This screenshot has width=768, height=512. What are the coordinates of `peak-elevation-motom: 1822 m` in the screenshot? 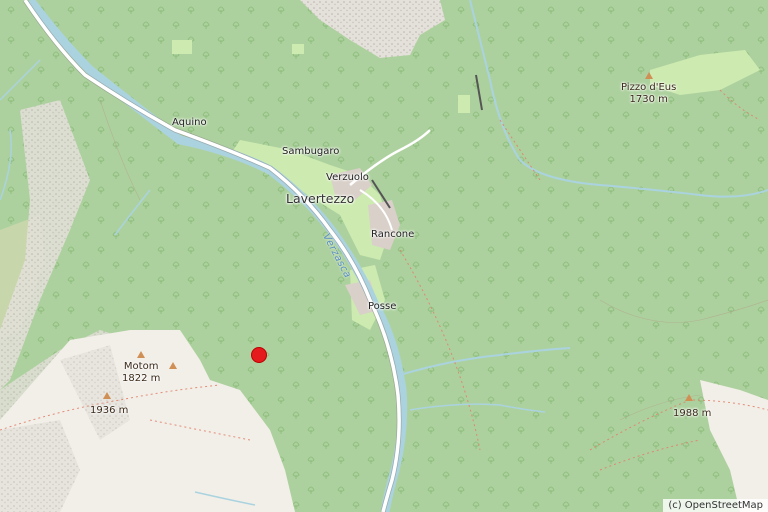 It's located at (141, 378).